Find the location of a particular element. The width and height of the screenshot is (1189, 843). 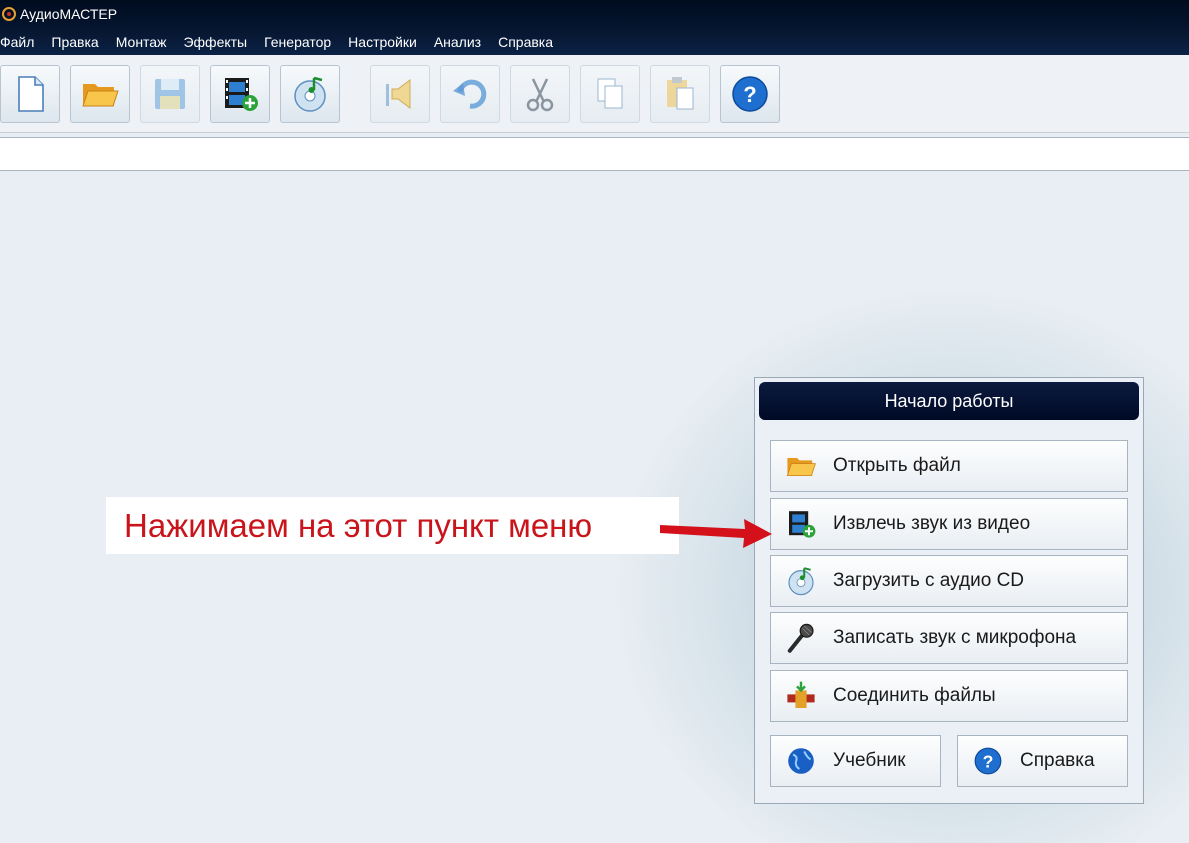

join-files-button: Соединить файлы is located at coordinates (949, 696).